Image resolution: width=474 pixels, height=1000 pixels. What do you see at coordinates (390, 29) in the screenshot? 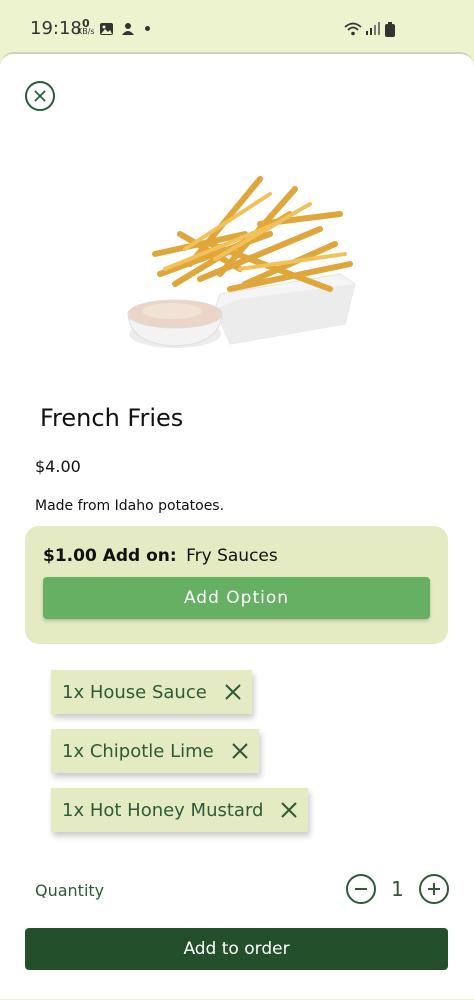
I see `battery-icon` at bounding box center [390, 29].